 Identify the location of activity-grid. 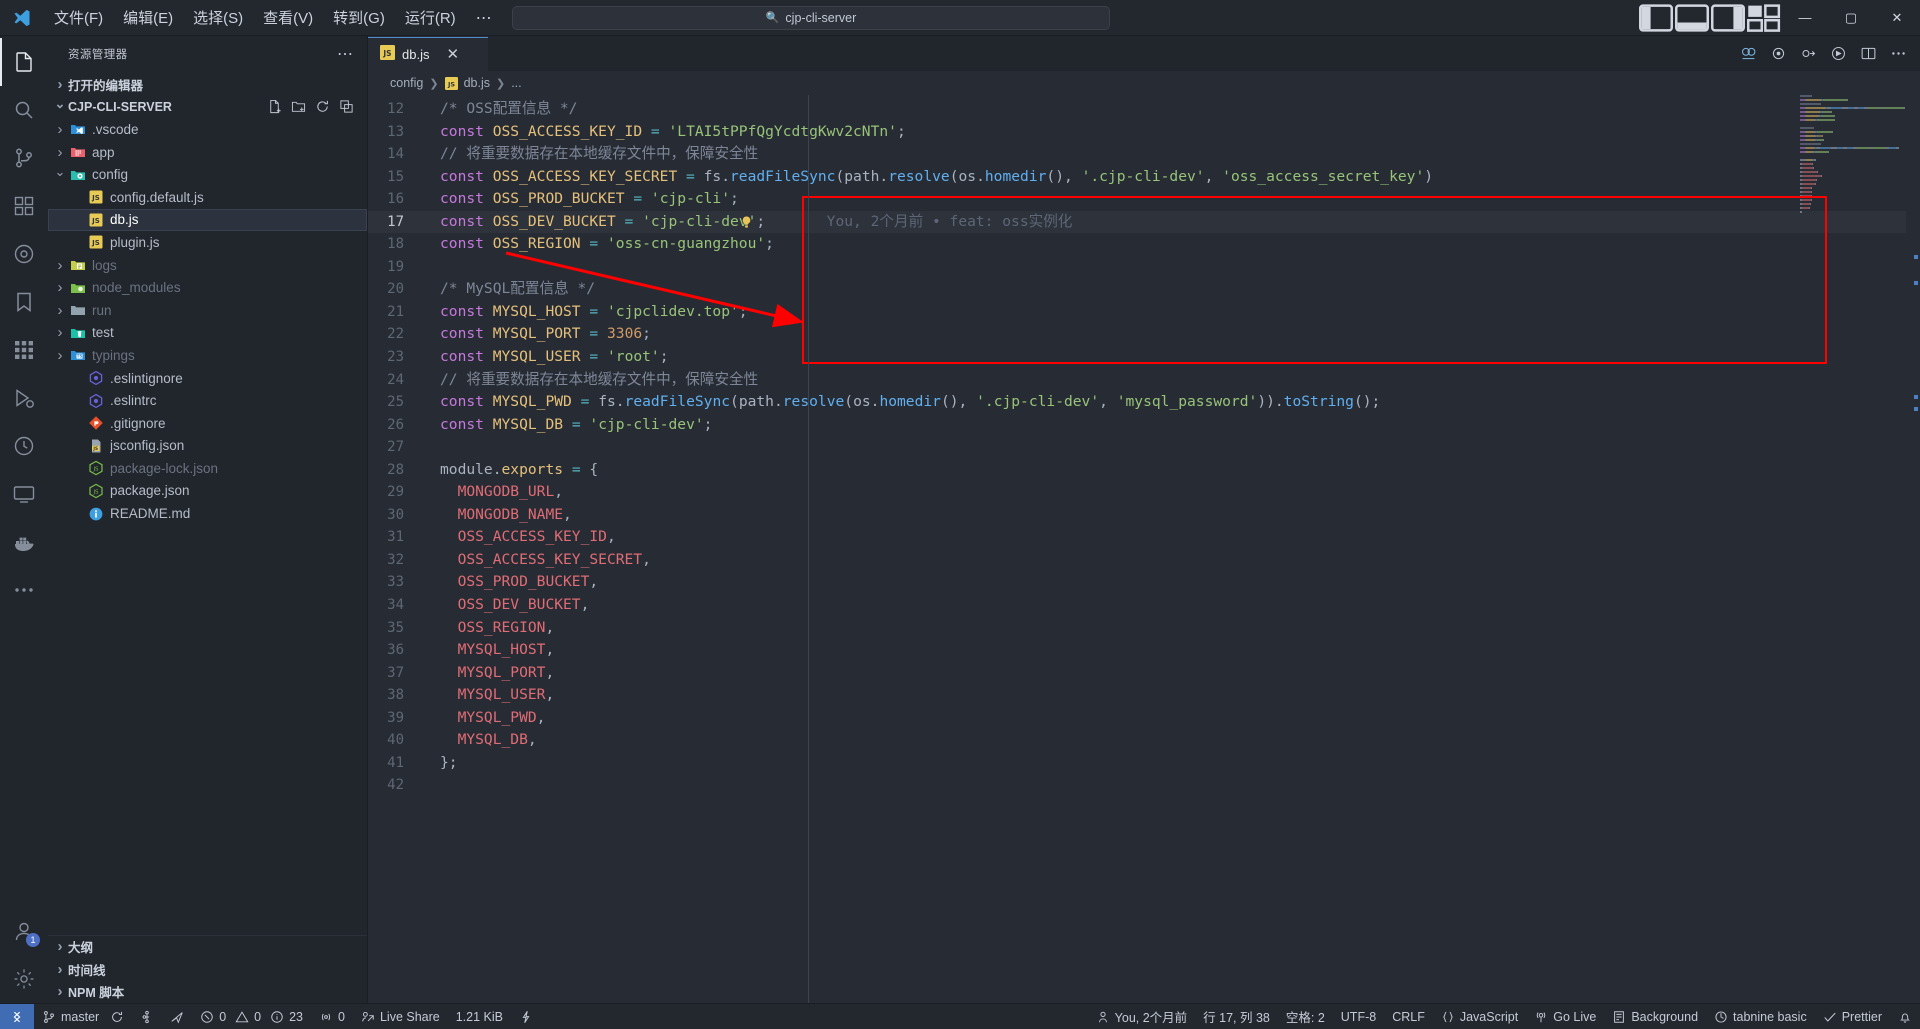
(24, 350).